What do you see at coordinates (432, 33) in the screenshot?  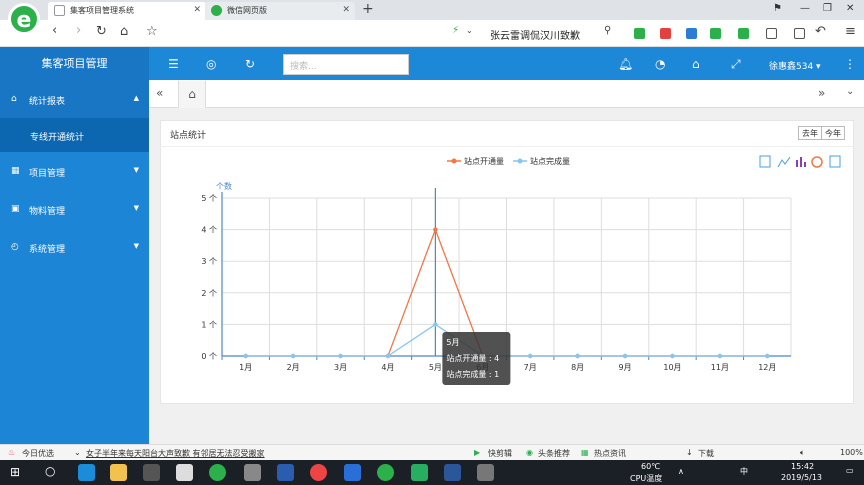 I see `address-toolbar` at bounding box center [432, 33].